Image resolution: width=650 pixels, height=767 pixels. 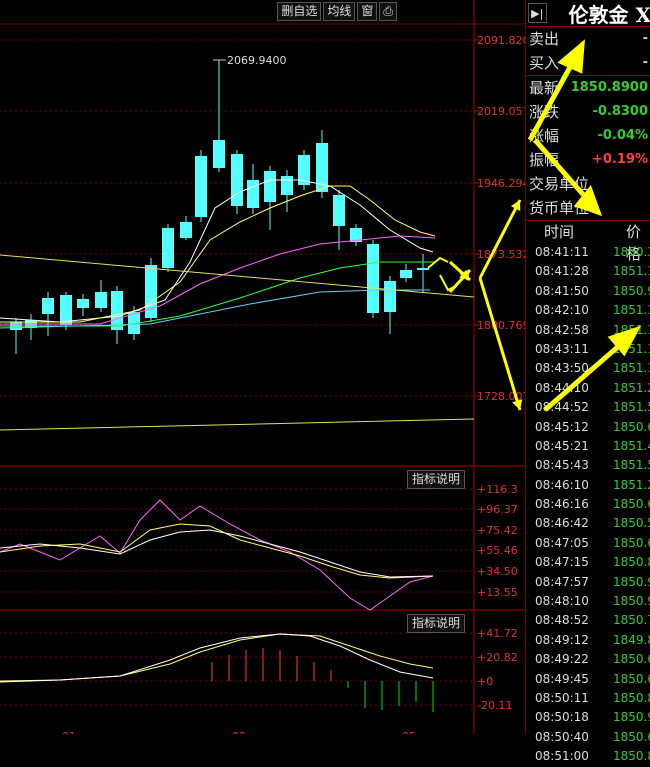 I want to click on play-icon: ▶|, so click(x=537, y=13).